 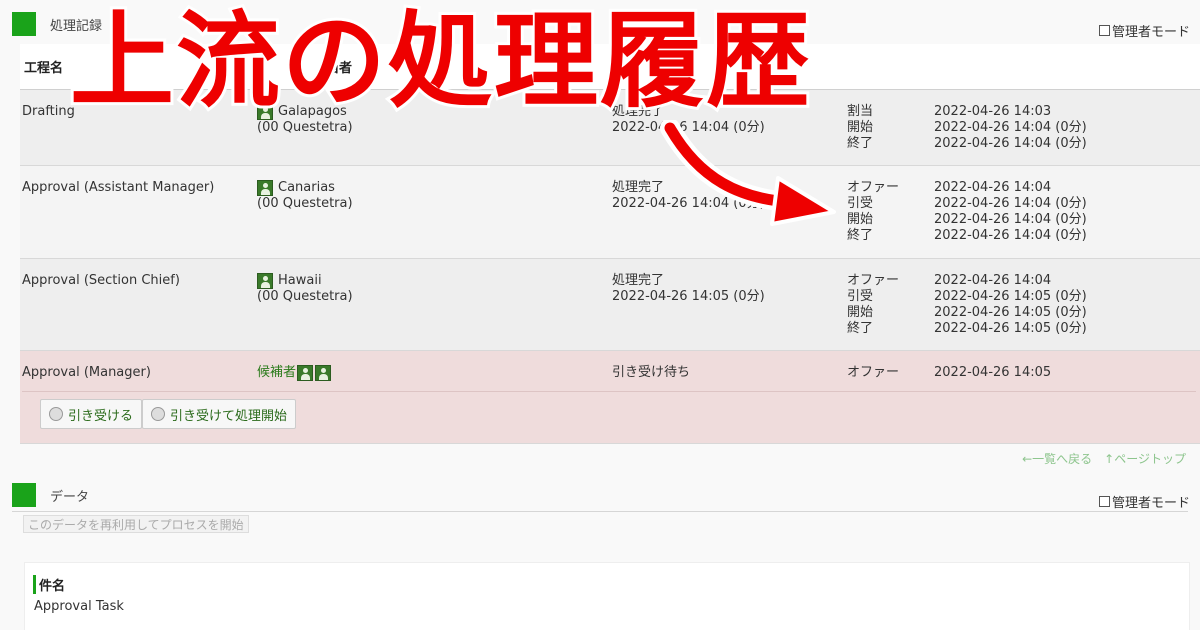 I want to click on status: 処理完了 2022-04-26 14:05 (0分), so click(x=688, y=288).